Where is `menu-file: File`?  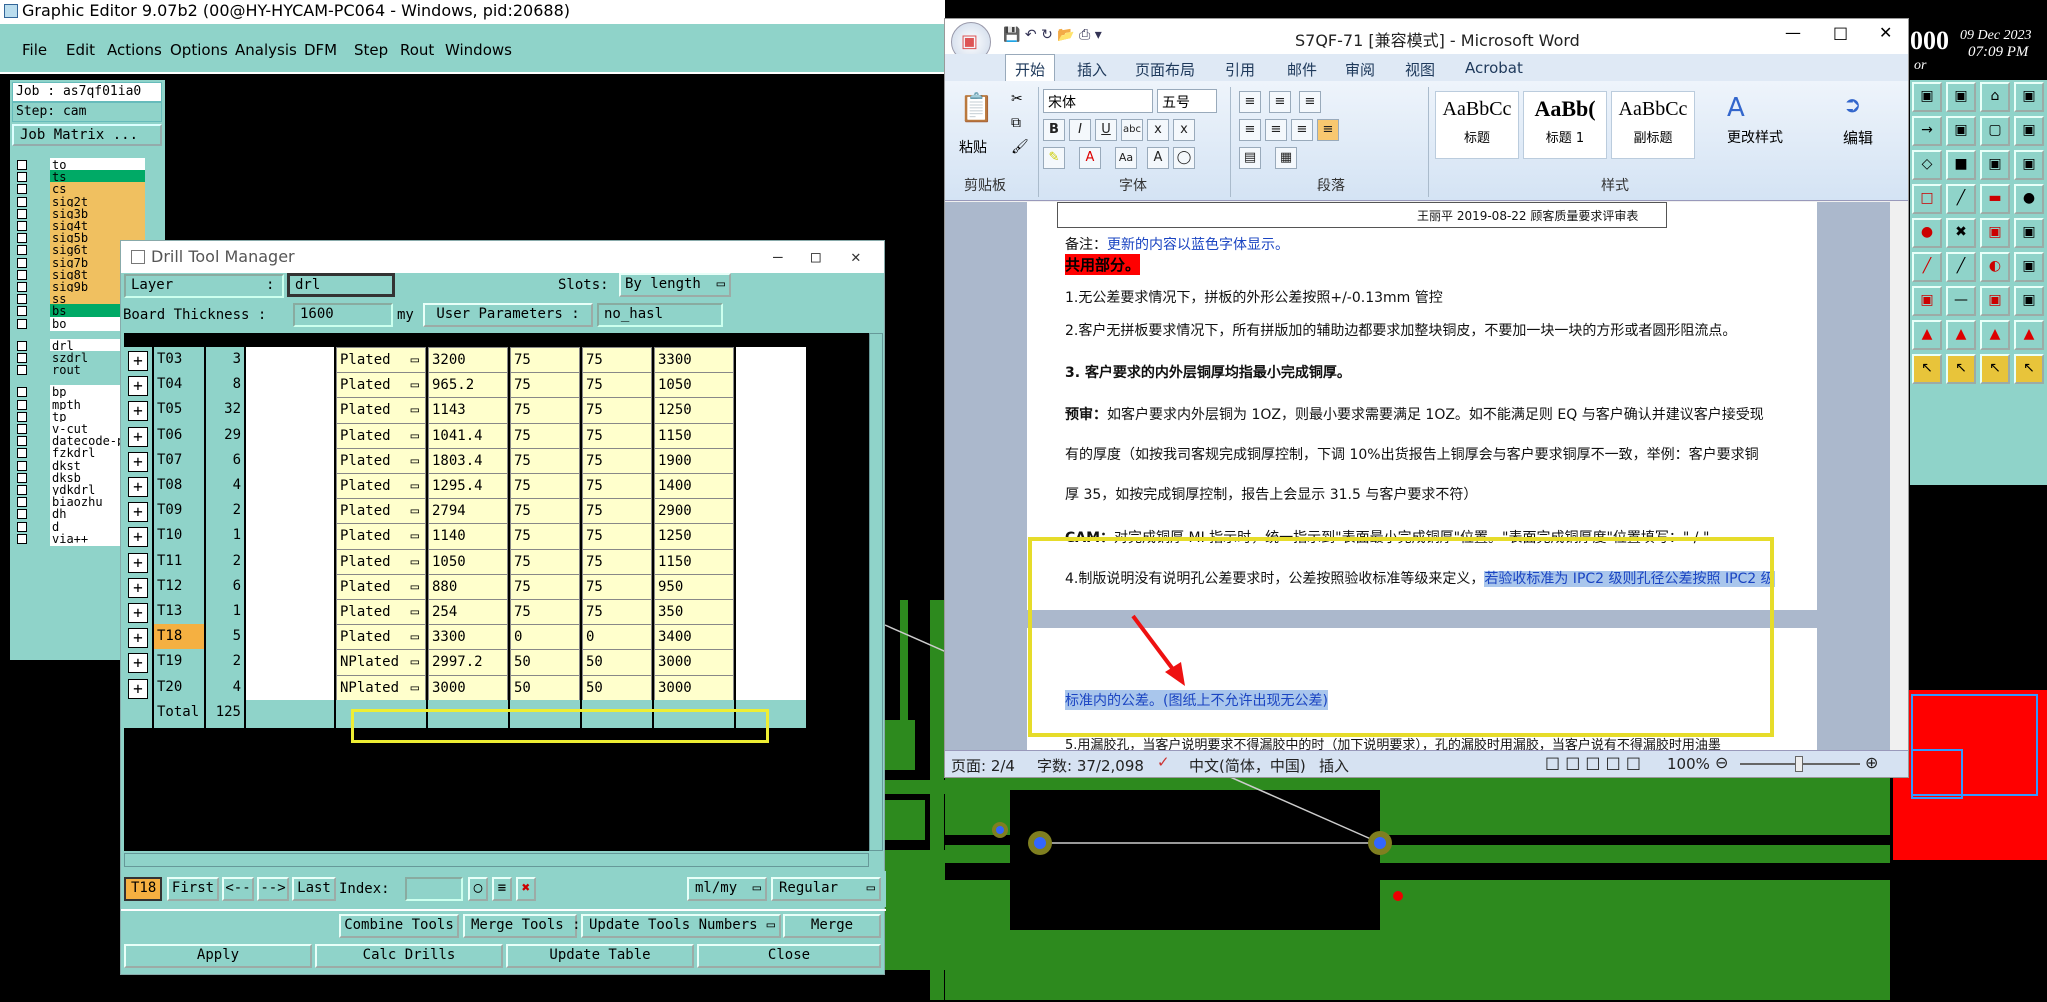 menu-file: File is located at coordinates (34, 50).